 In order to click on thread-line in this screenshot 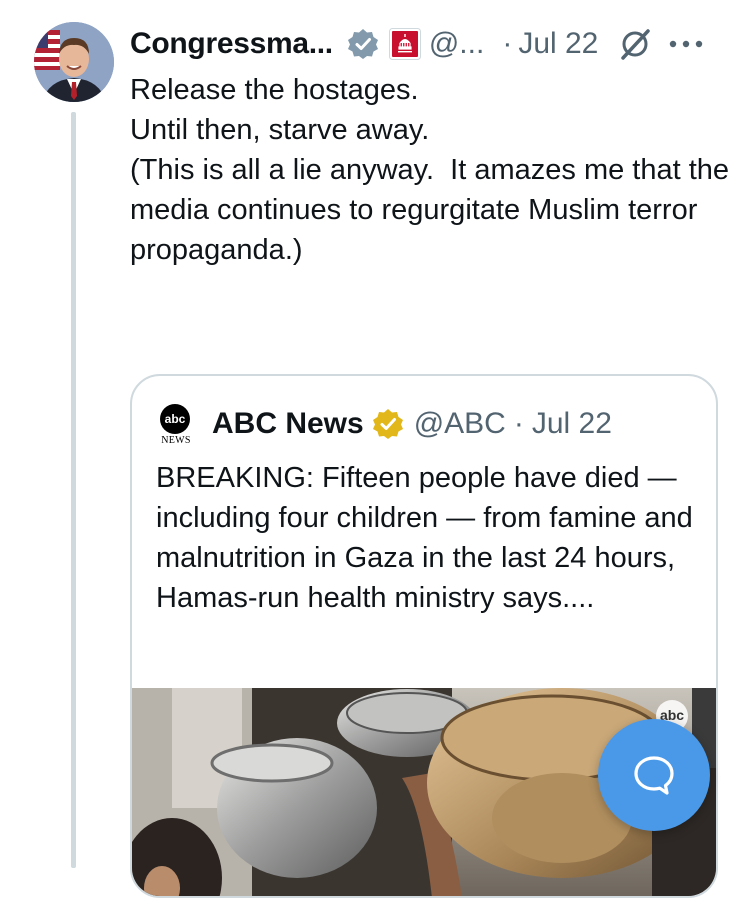, I will do `click(73, 490)`.